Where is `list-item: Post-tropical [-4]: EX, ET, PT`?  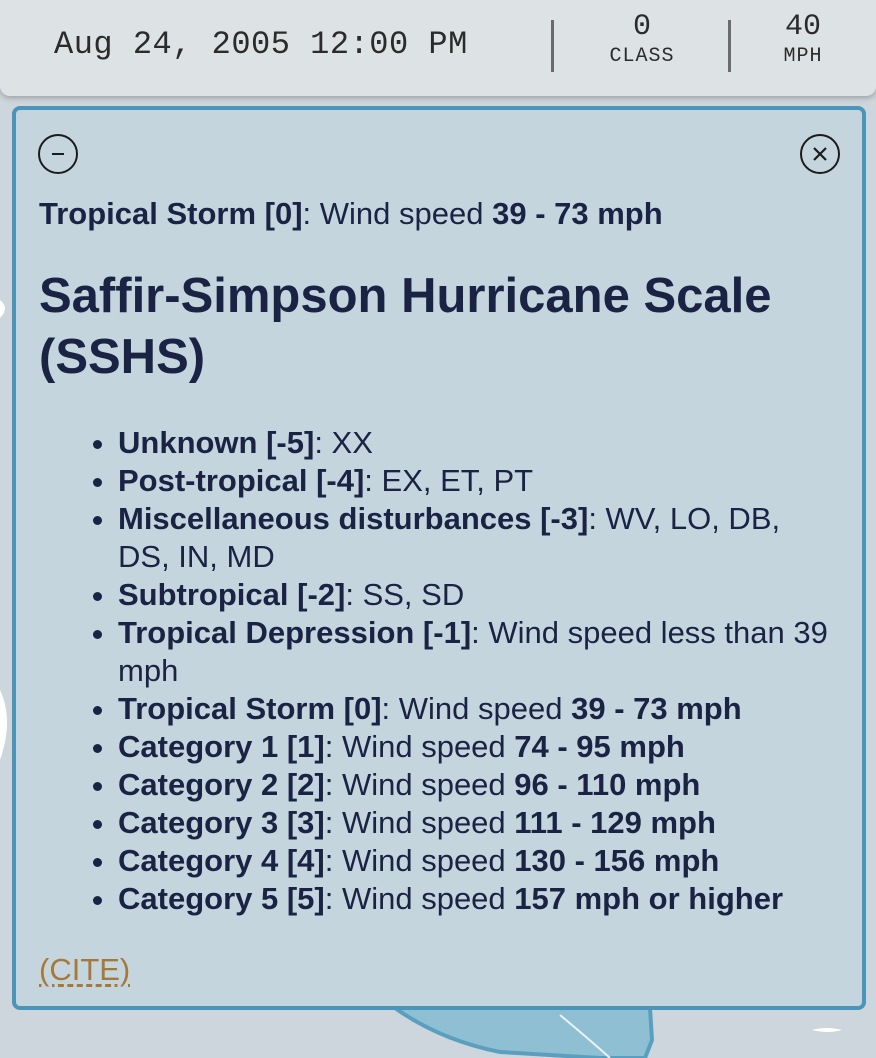 list-item: Post-tropical [-4]: EX, ET, PT is located at coordinates (478, 481).